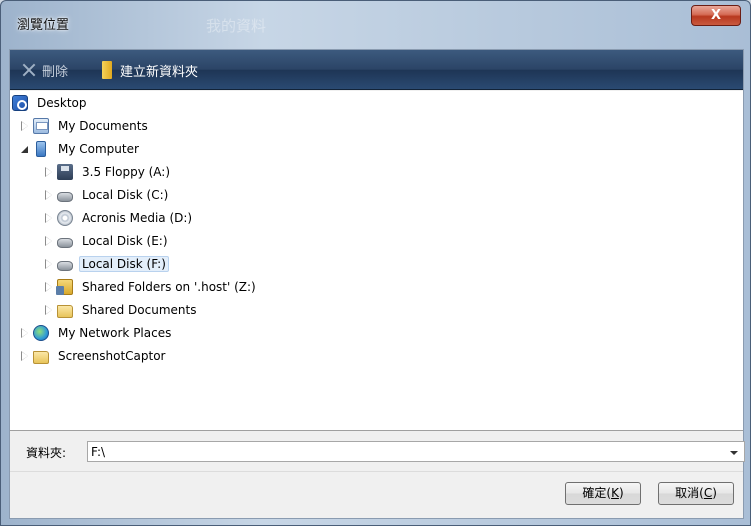 The width and height of the screenshot is (751, 526). I want to click on background-window-title: 我的資料, so click(236, 26).